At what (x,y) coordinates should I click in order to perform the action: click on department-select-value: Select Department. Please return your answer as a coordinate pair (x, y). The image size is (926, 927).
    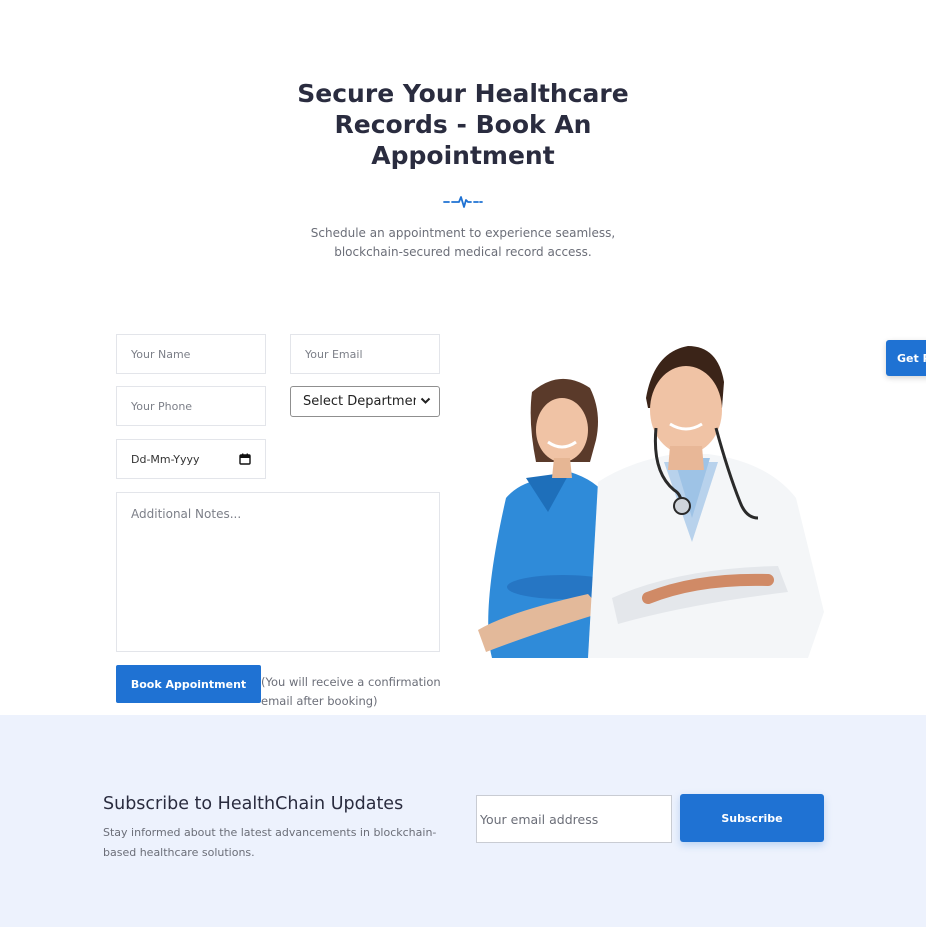
    Looking at the image, I should click on (359, 401).